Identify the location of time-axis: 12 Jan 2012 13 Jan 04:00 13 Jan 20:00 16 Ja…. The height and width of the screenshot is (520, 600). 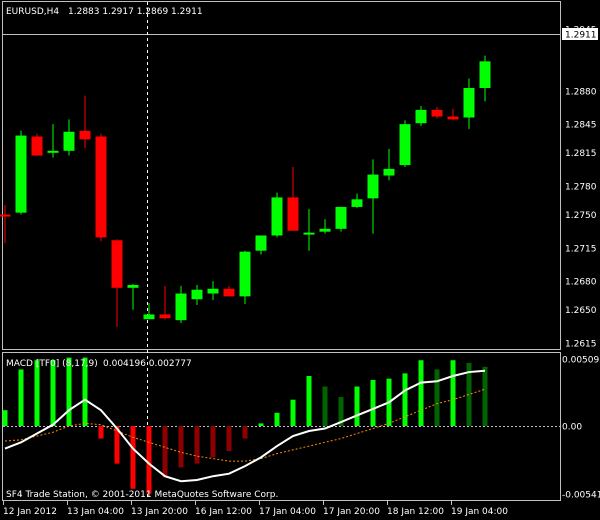
(255, 509).